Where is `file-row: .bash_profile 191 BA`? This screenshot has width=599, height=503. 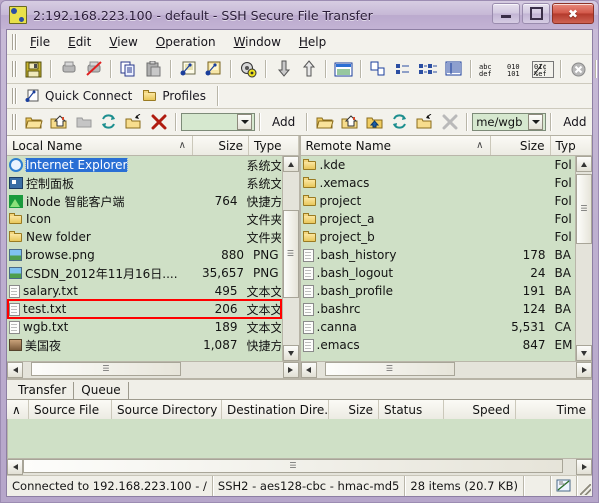
file-row: .bash_profile 191 BA is located at coordinates (438, 291).